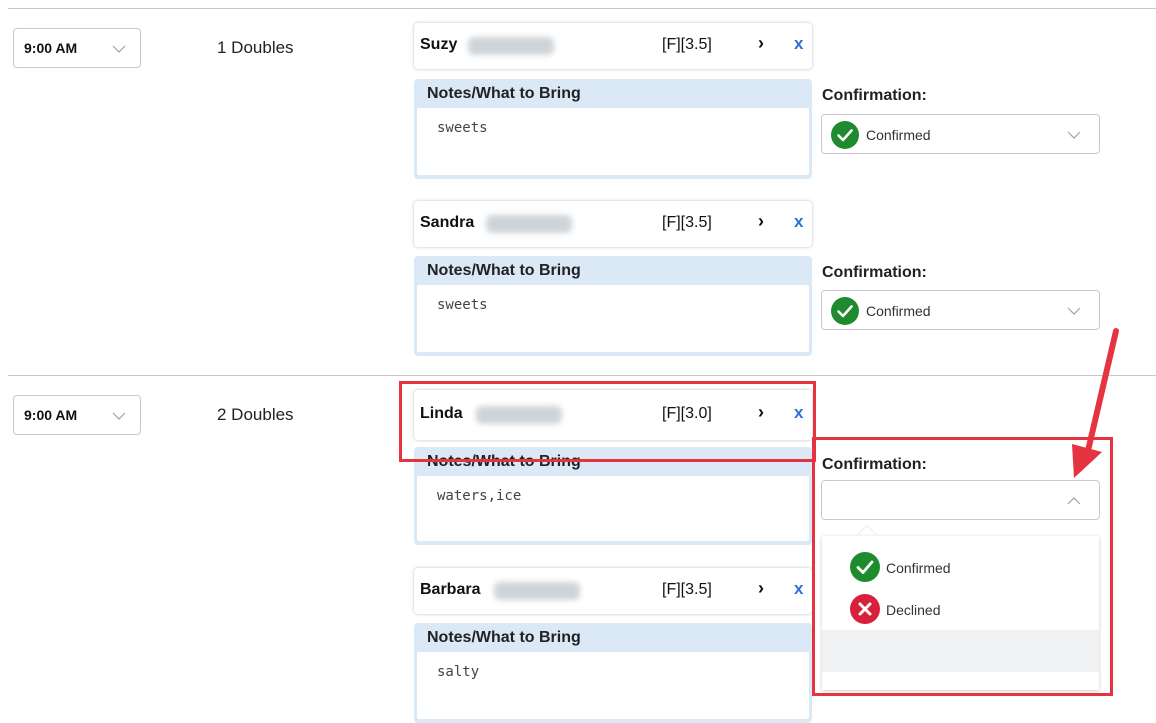  I want to click on time-select-2: 9:00 AM, so click(77, 415).